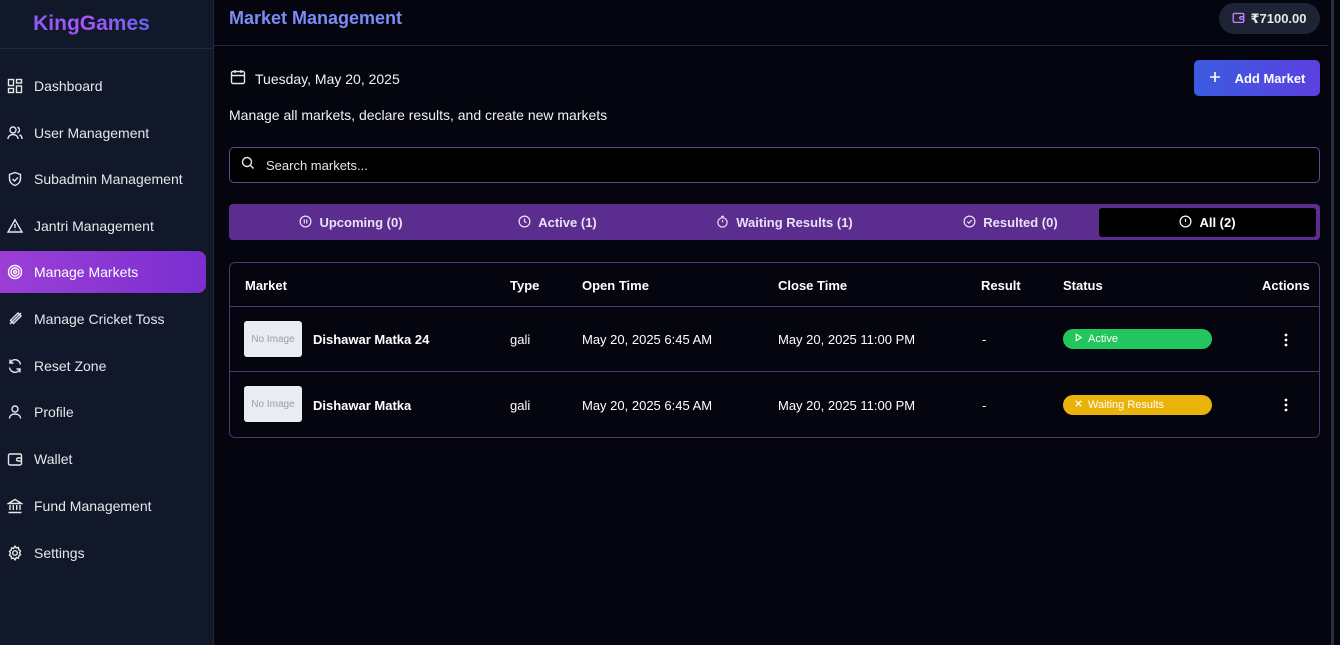  Describe the element at coordinates (15, 272) in the screenshot. I see `target-icon` at that location.